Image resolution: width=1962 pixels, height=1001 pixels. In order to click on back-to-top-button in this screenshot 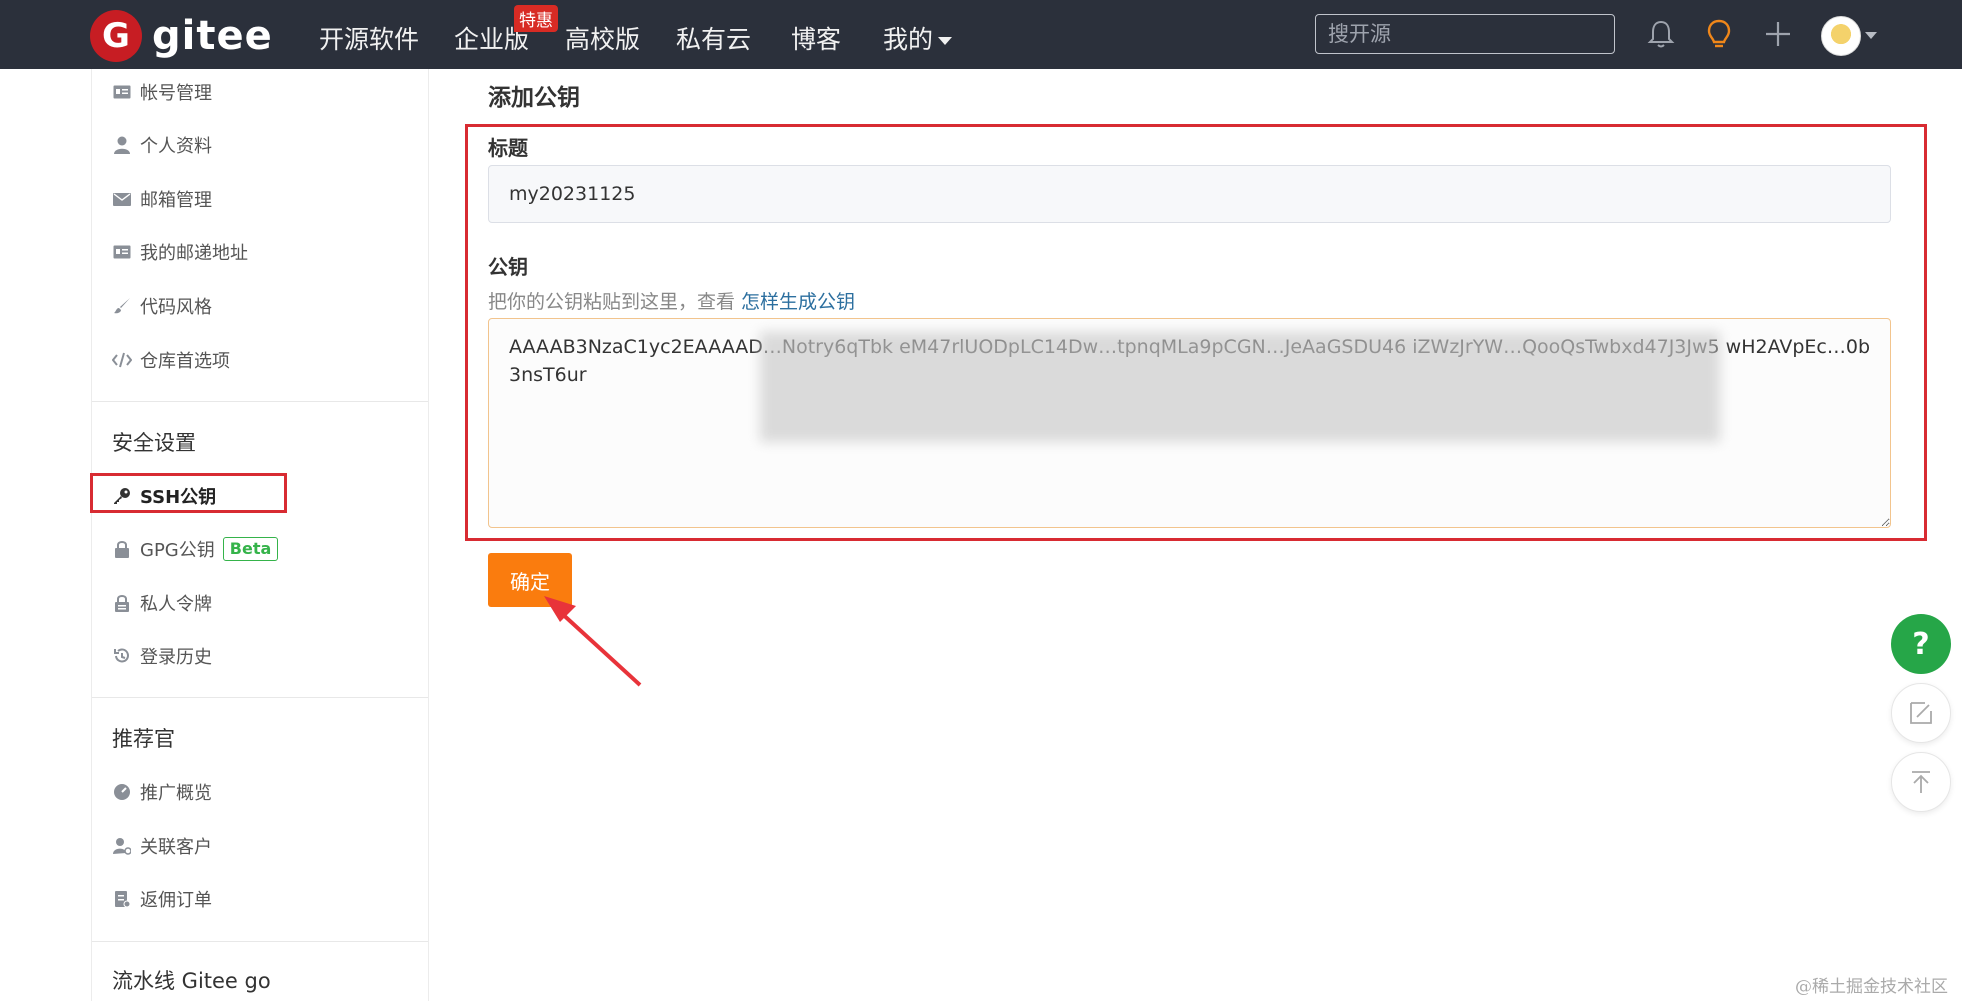, I will do `click(1921, 782)`.